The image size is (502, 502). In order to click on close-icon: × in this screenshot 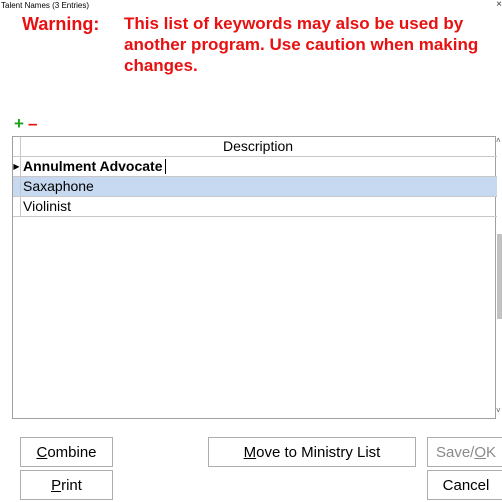, I will do `click(499, 5)`.